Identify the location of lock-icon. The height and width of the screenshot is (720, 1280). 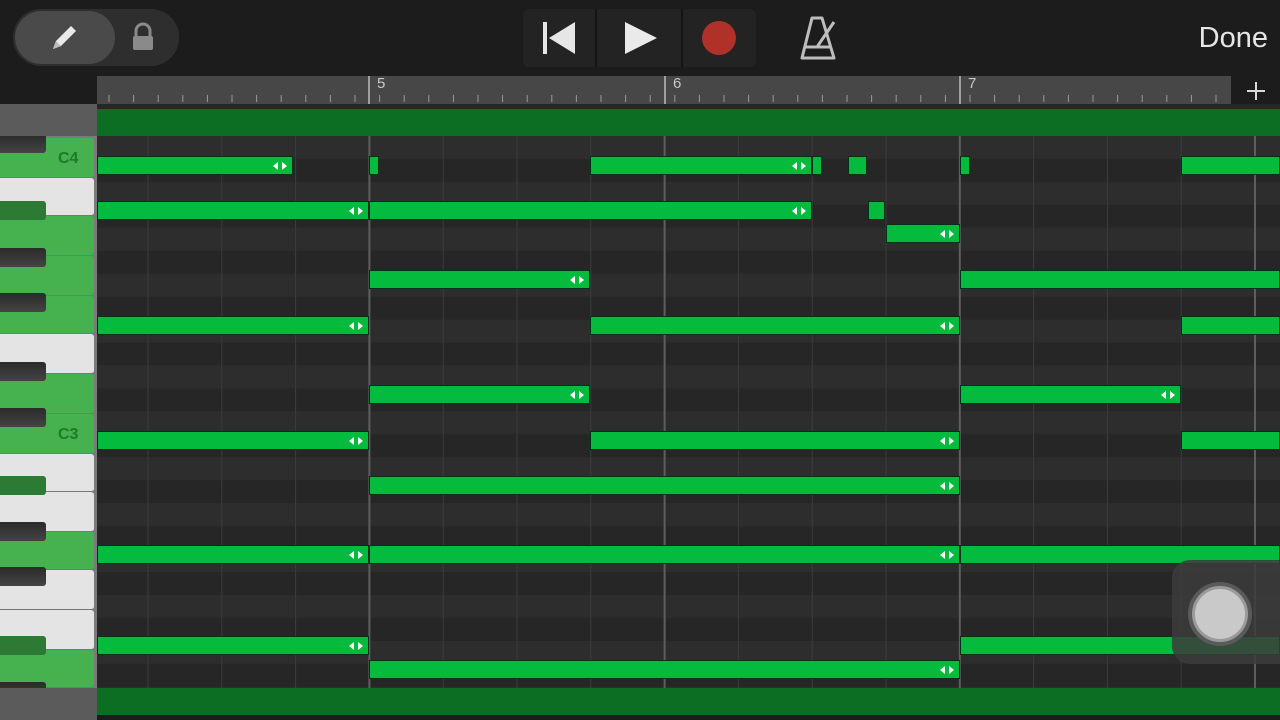
(143, 36).